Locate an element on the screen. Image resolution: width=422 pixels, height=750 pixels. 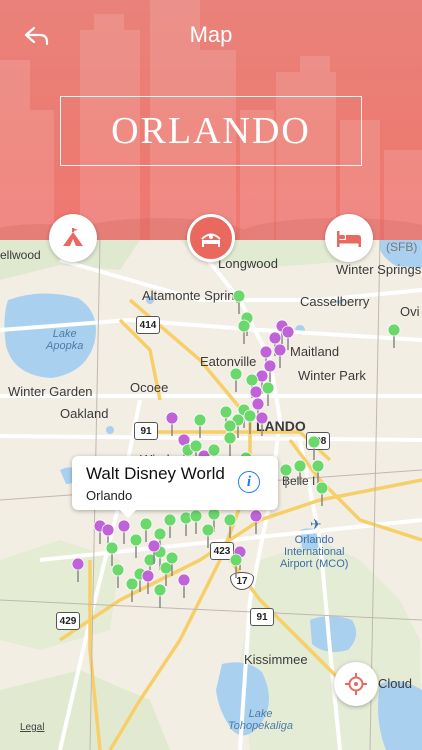
map-callout: Walt Disney World Orlando i is located at coordinates (175, 487).